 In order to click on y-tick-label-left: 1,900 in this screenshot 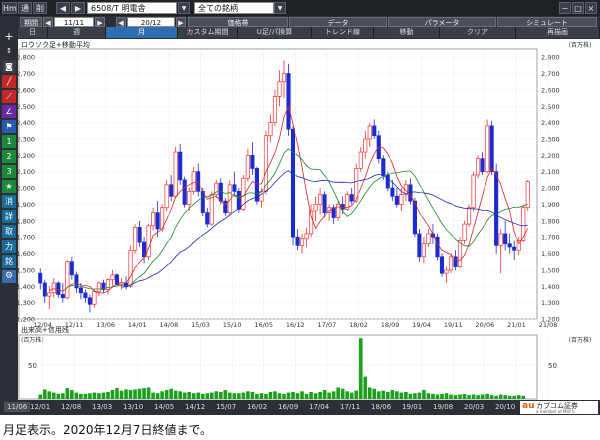, I will do `click(26, 205)`.